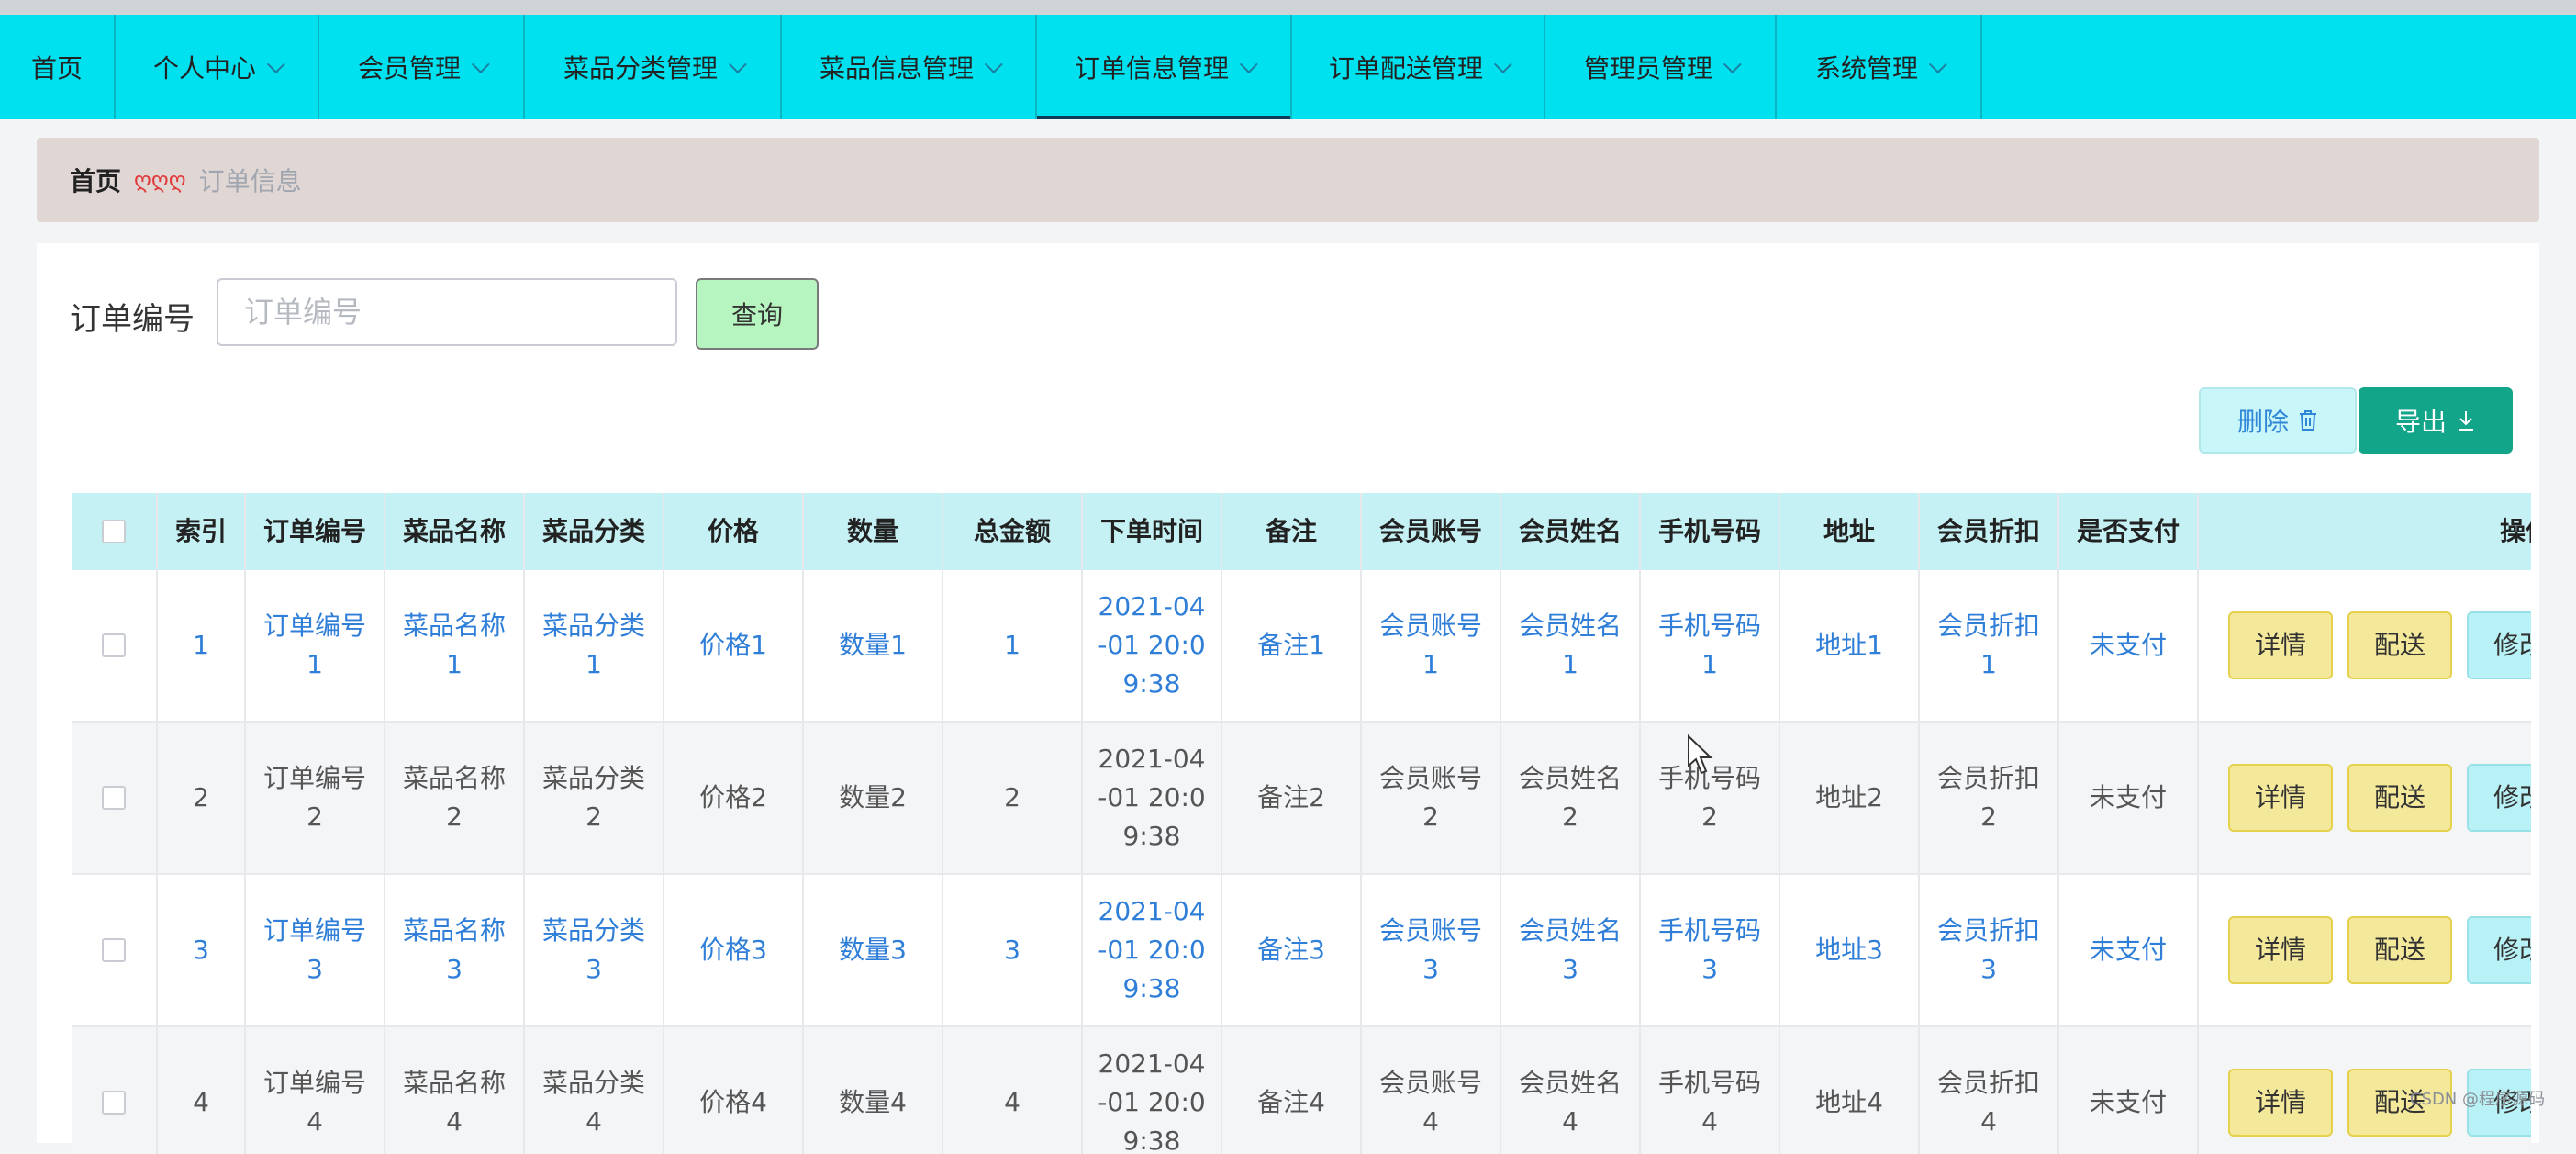  I want to click on nav-item-order-info-management: 订单信息管理, so click(1164, 67).